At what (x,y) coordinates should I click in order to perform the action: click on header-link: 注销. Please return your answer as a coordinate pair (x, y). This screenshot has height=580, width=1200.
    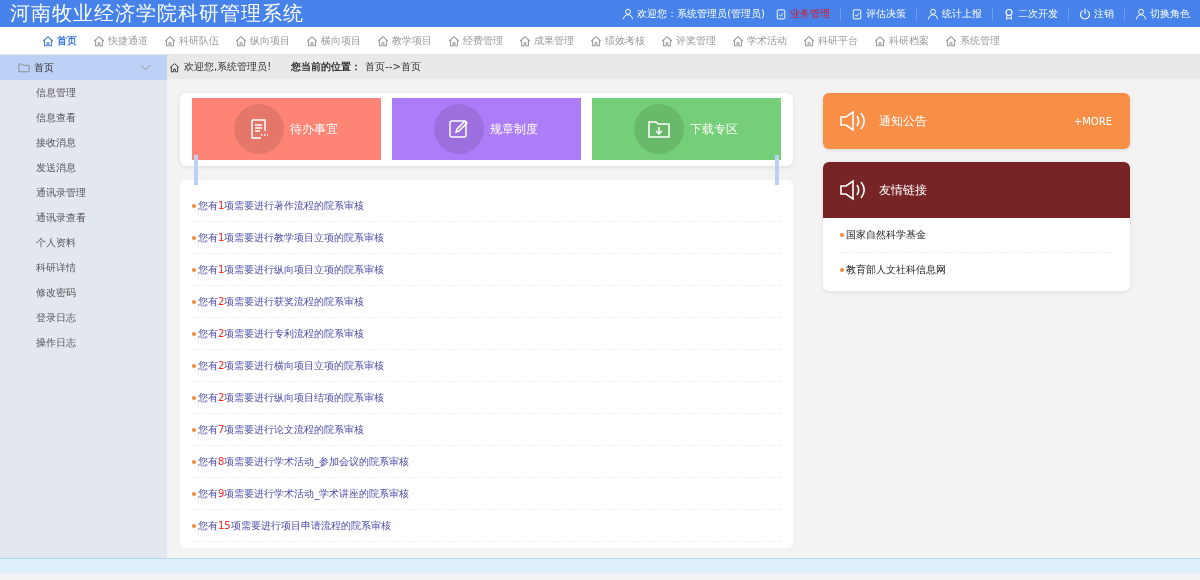
    Looking at the image, I should click on (1096, 13).